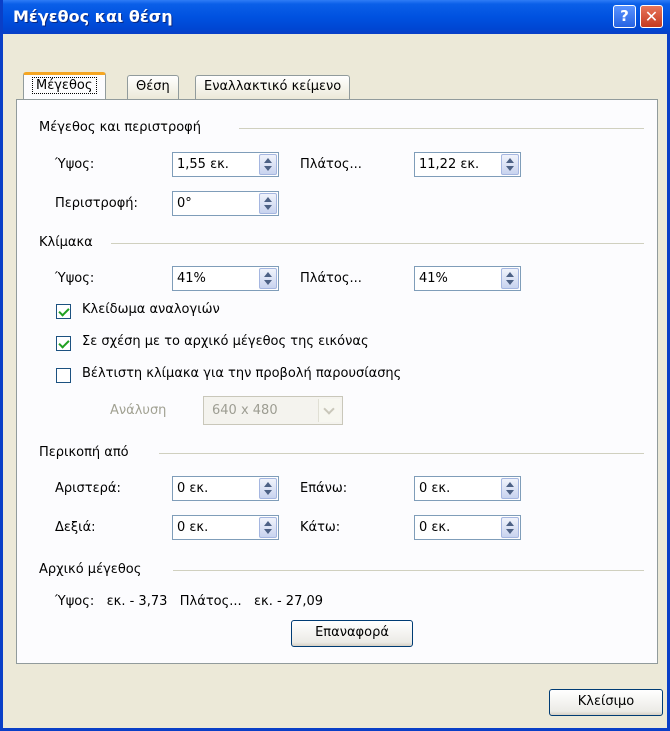 This screenshot has height=731, width=670. I want to click on scale-height-label: Ύψος:, so click(75, 278).